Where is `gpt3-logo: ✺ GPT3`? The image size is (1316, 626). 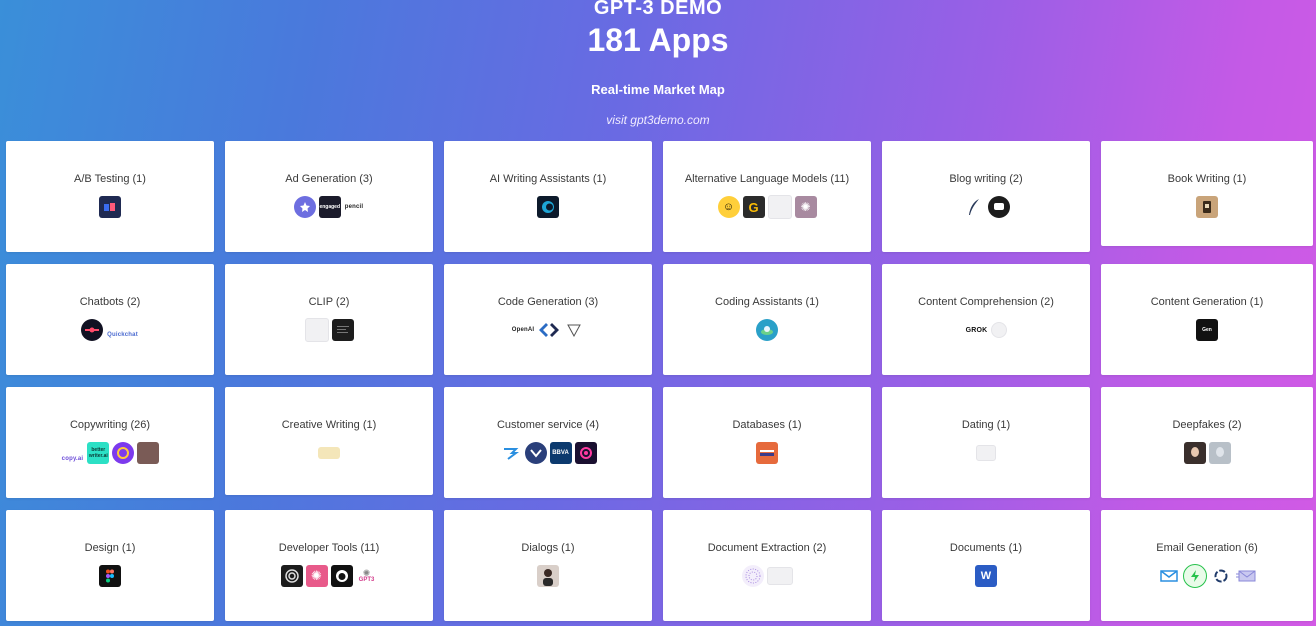
gpt3-logo: ✺ GPT3 is located at coordinates (366, 576).